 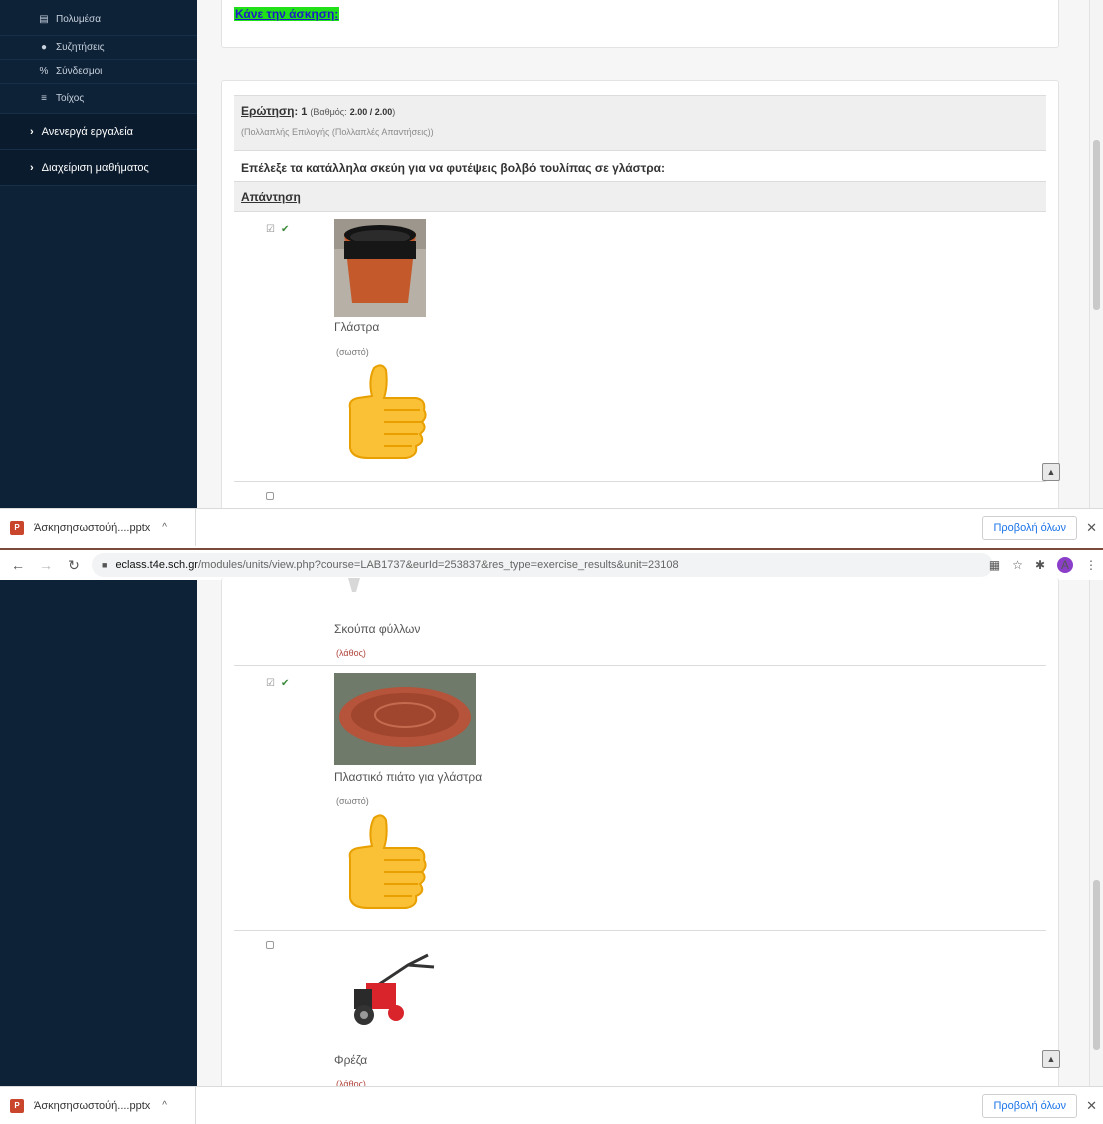 I want to click on film-icon: ▤, so click(x=44, y=19).